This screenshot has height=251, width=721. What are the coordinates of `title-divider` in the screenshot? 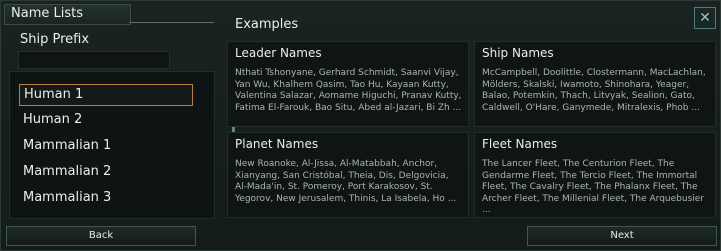 It's located at (171, 22).